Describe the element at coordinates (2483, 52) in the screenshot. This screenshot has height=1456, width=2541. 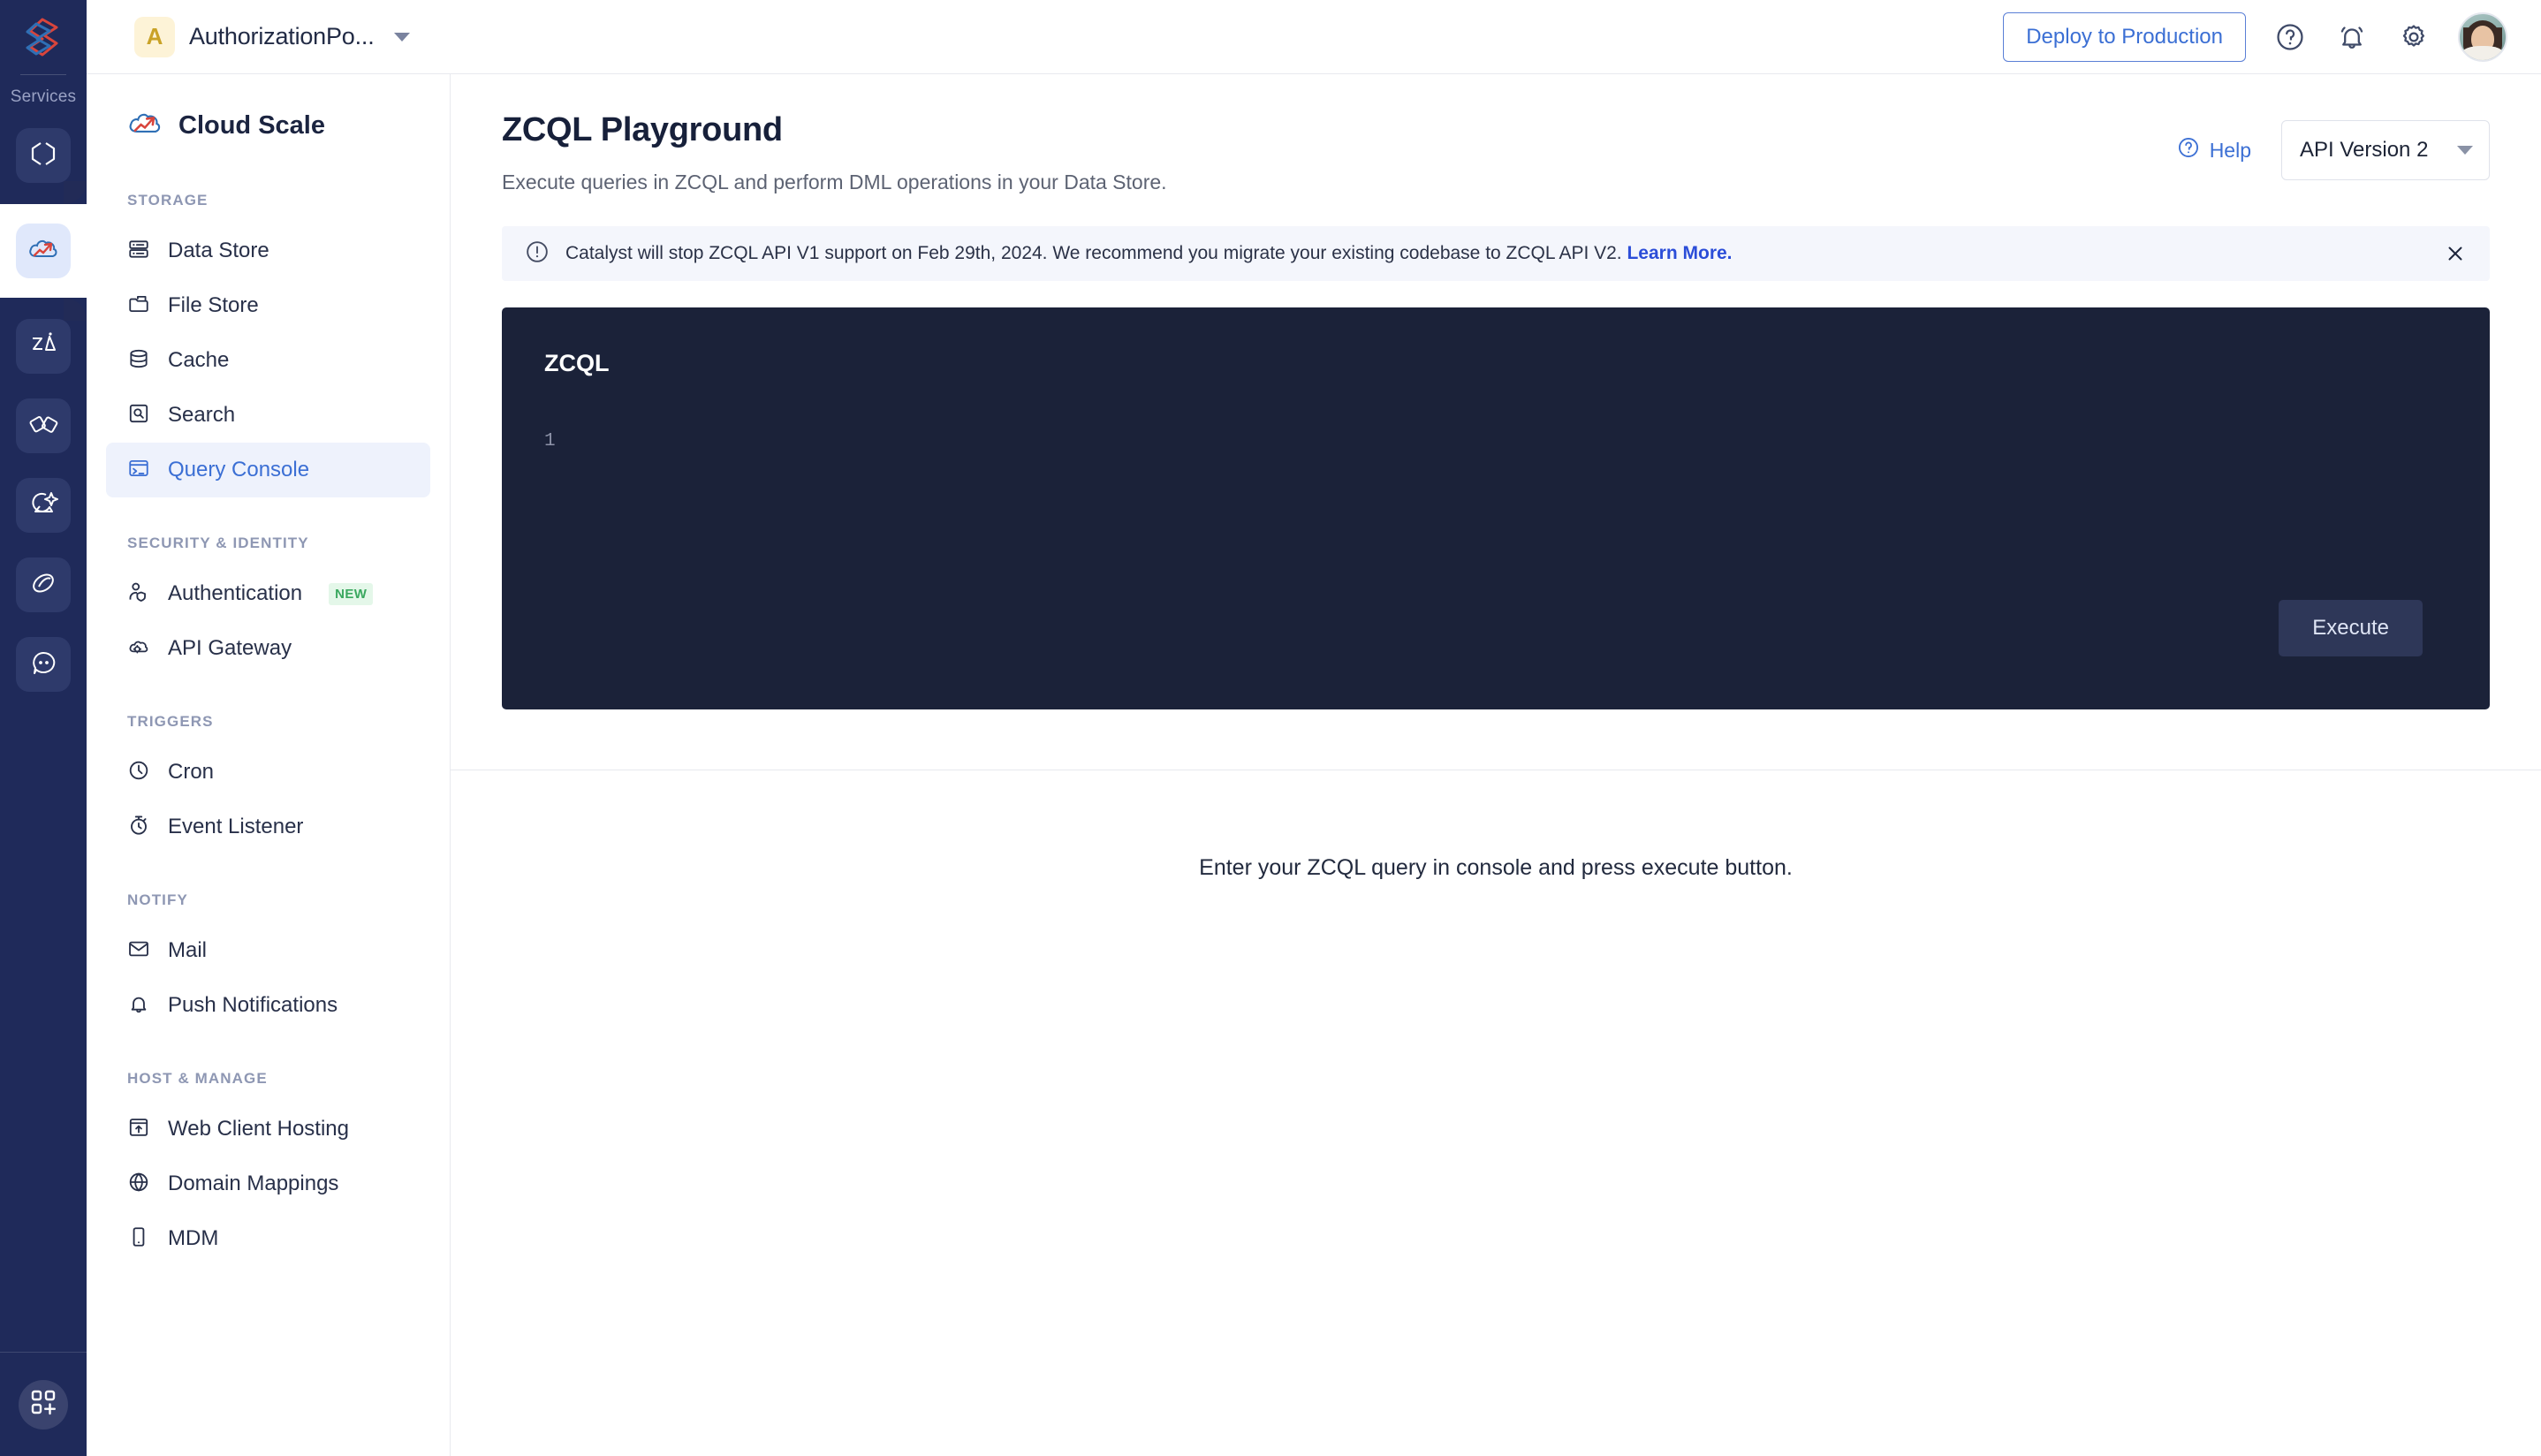
I see `avatar-body` at that location.